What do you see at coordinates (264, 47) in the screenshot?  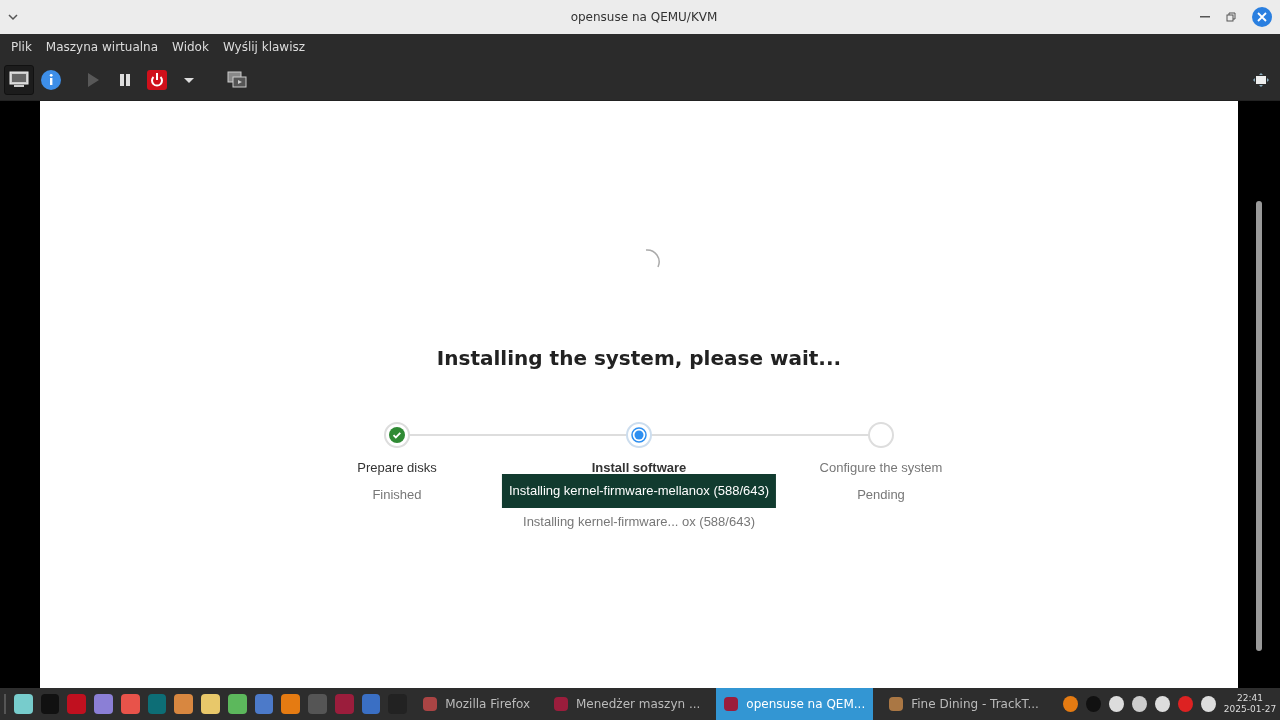 I see `menu-item: Wyślij klawisz` at bounding box center [264, 47].